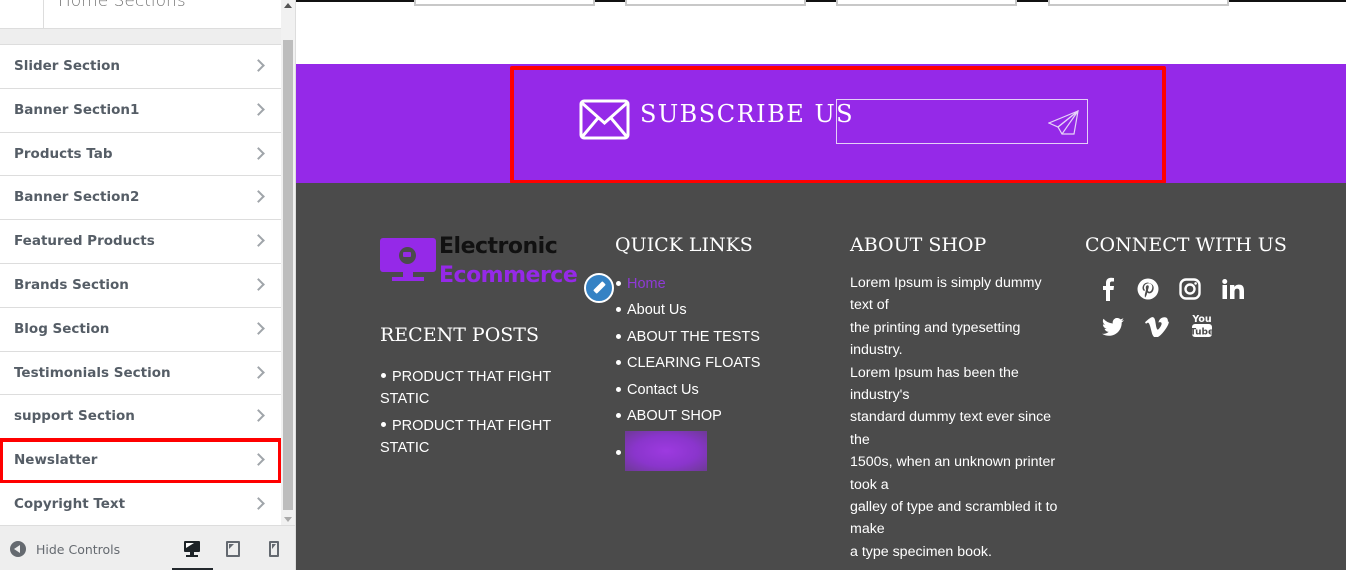  What do you see at coordinates (693, 363) in the screenshot?
I see `quick-link-clearing-floats: CLEARING FLOATS` at bounding box center [693, 363].